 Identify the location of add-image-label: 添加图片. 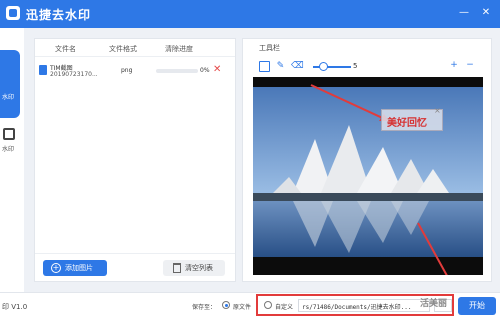
(79, 268).